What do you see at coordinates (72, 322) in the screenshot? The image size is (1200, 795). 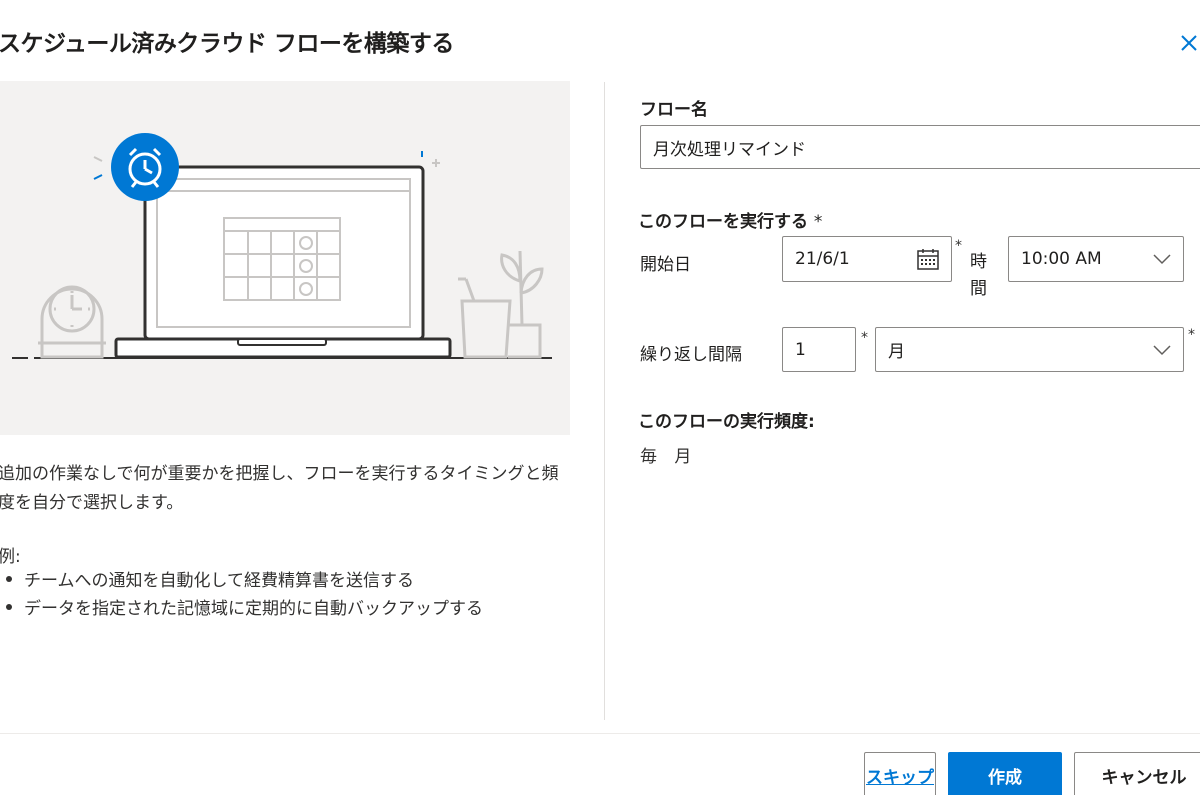 I see `desk-clock` at bounding box center [72, 322].